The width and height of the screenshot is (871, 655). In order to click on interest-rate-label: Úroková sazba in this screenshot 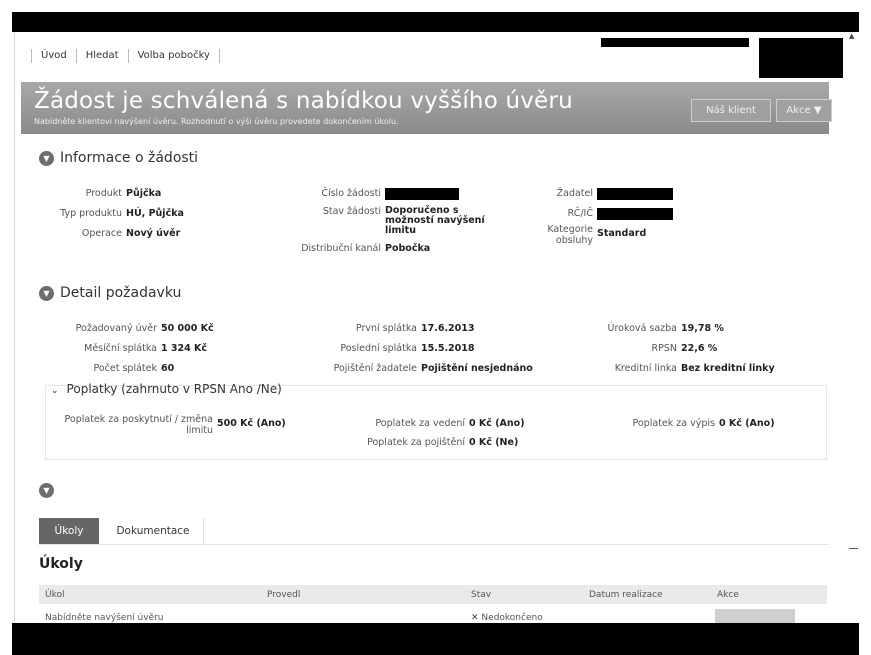, I will do `click(642, 328)`.